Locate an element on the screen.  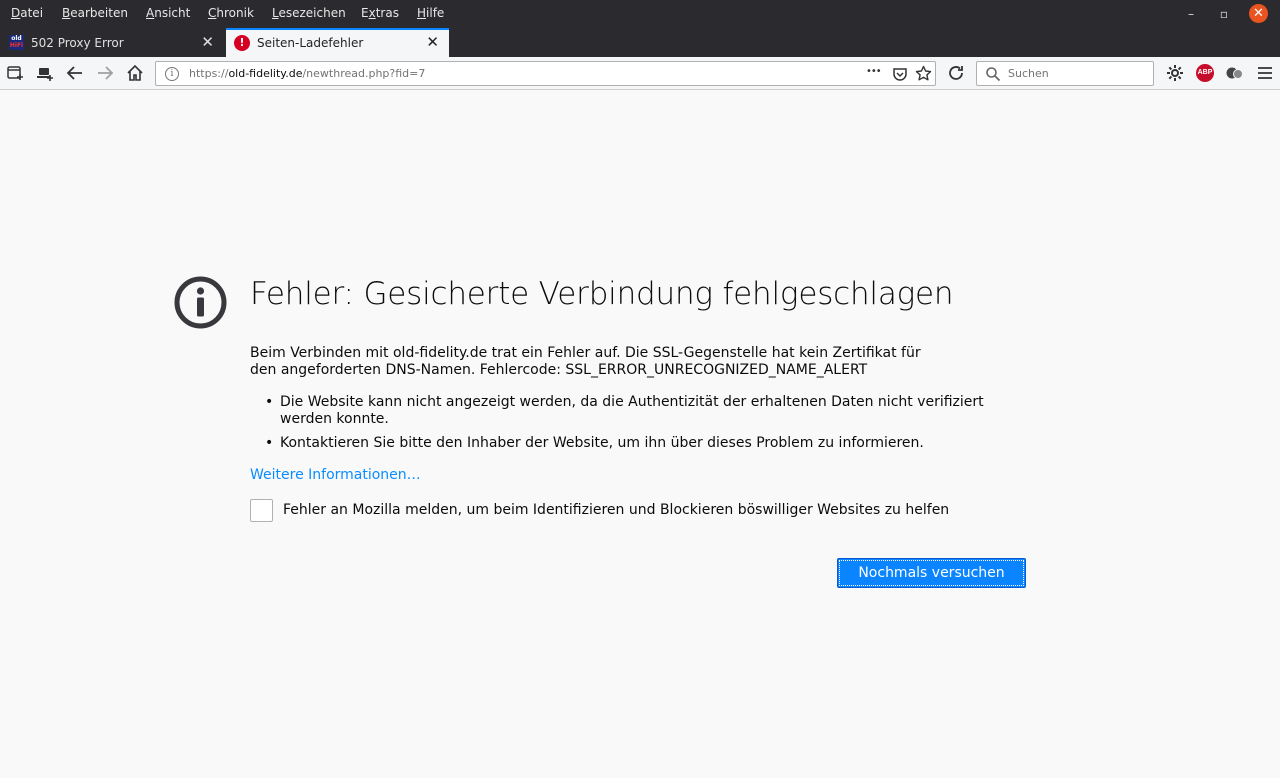
home-button is located at coordinates (135, 73).